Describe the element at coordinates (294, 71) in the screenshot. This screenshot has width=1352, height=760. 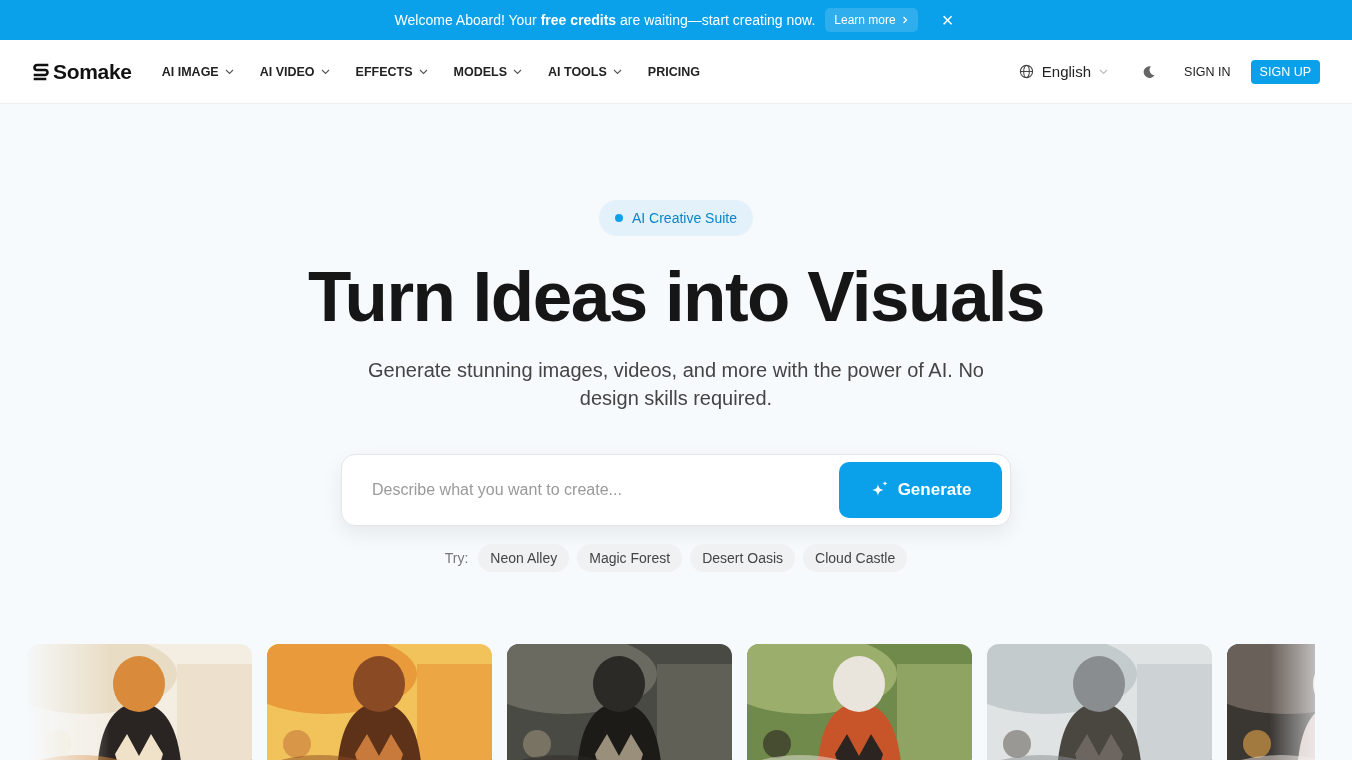
I see `nav-link: AI VIDEO` at that location.